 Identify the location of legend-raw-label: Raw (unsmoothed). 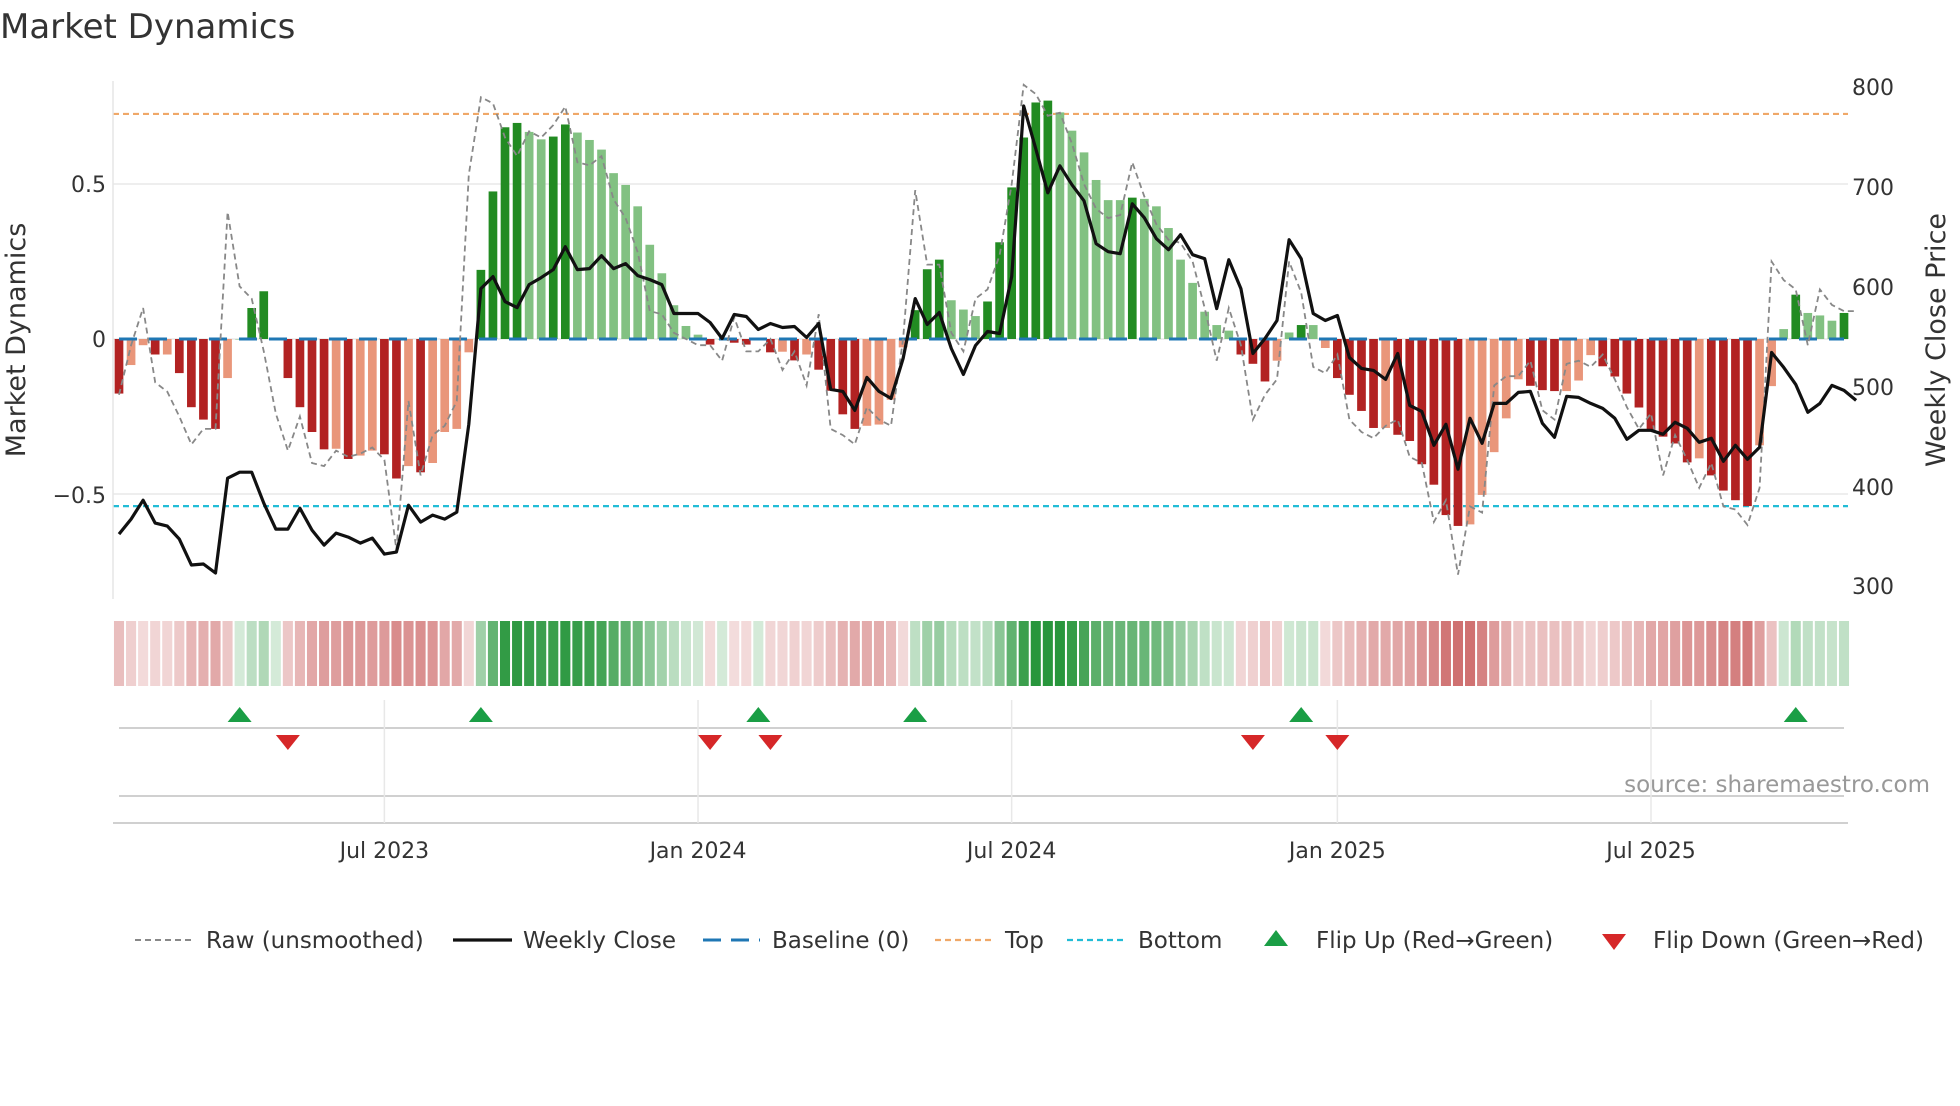
(315, 941).